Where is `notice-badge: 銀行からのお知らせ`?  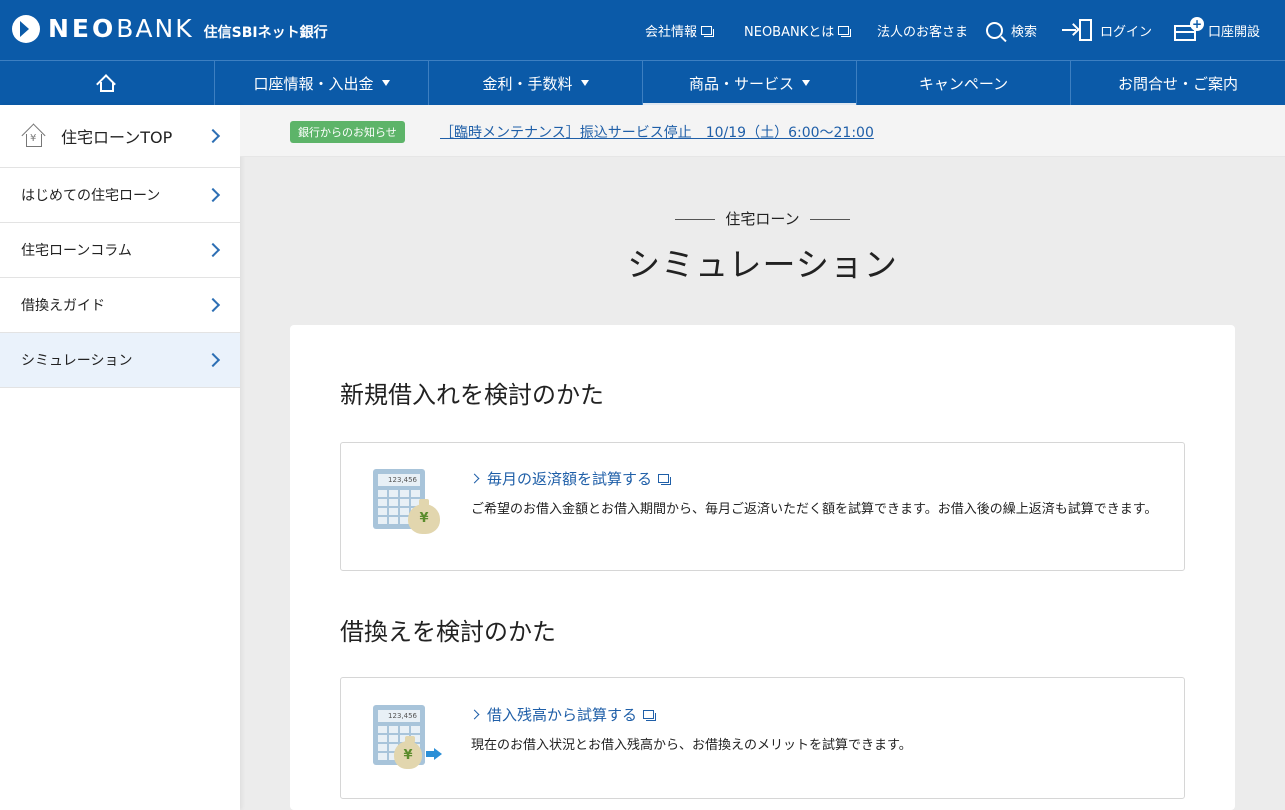 notice-badge: 銀行からのお知らせ is located at coordinates (347, 132).